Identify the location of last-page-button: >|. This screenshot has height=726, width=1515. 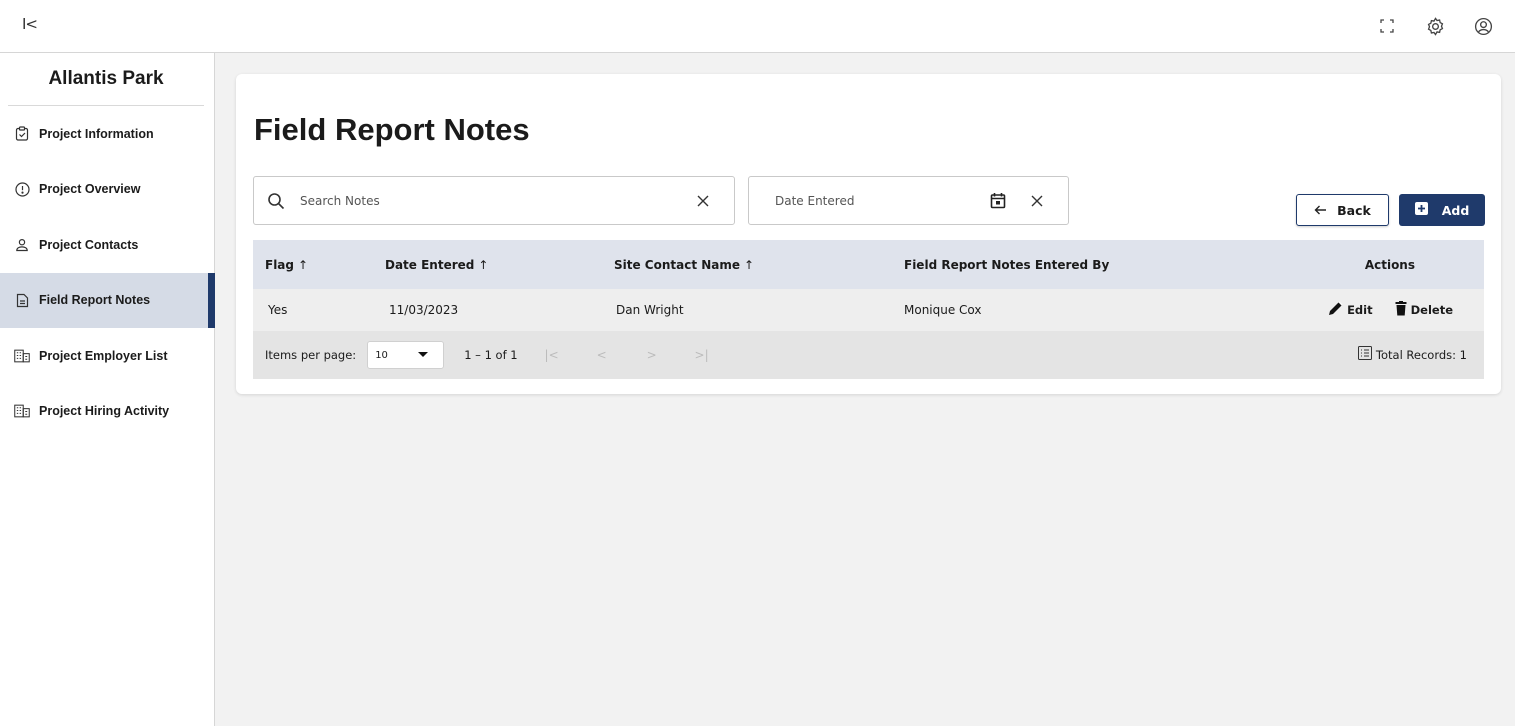
(702, 355).